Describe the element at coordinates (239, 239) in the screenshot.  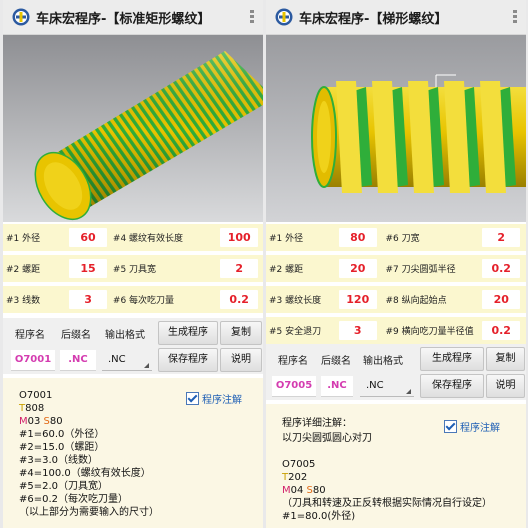
I see `param-thread-length-value: 100` at that location.